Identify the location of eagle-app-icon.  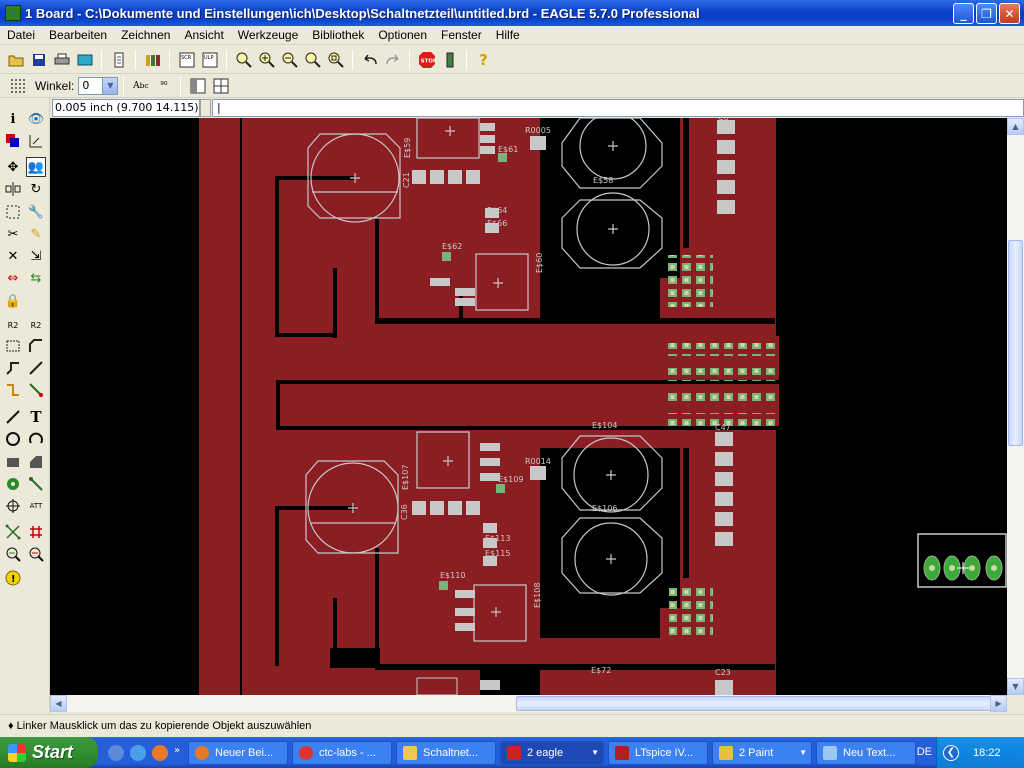
(13, 13).